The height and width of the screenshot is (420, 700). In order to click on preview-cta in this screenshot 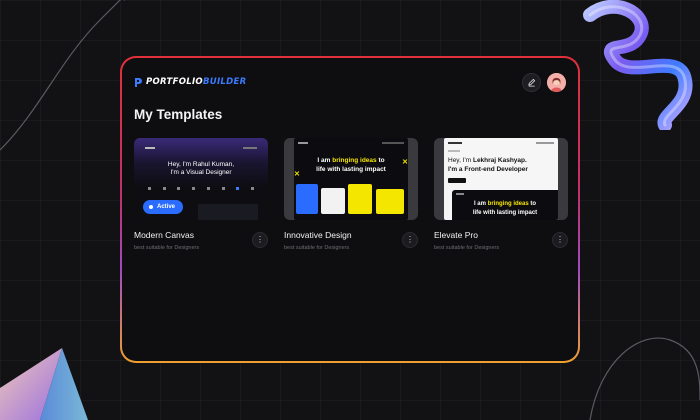, I will do `click(457, 180)`.